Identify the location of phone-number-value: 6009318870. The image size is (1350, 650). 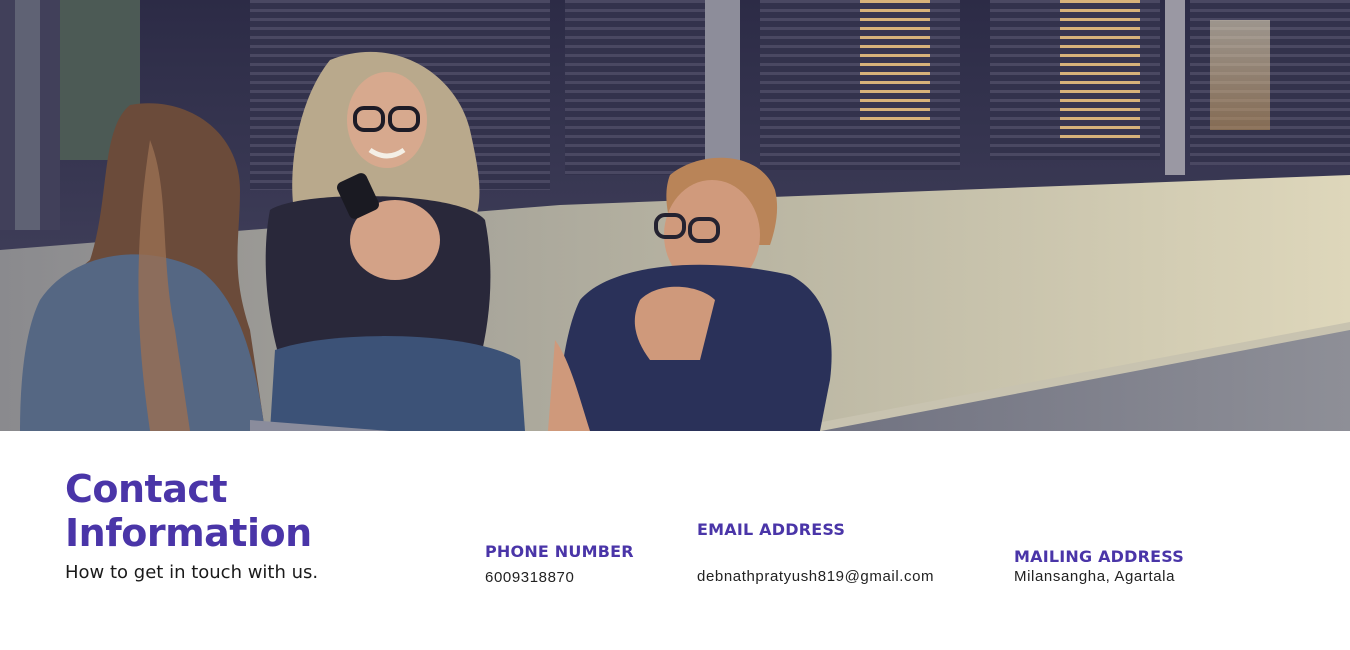
(530, 577).